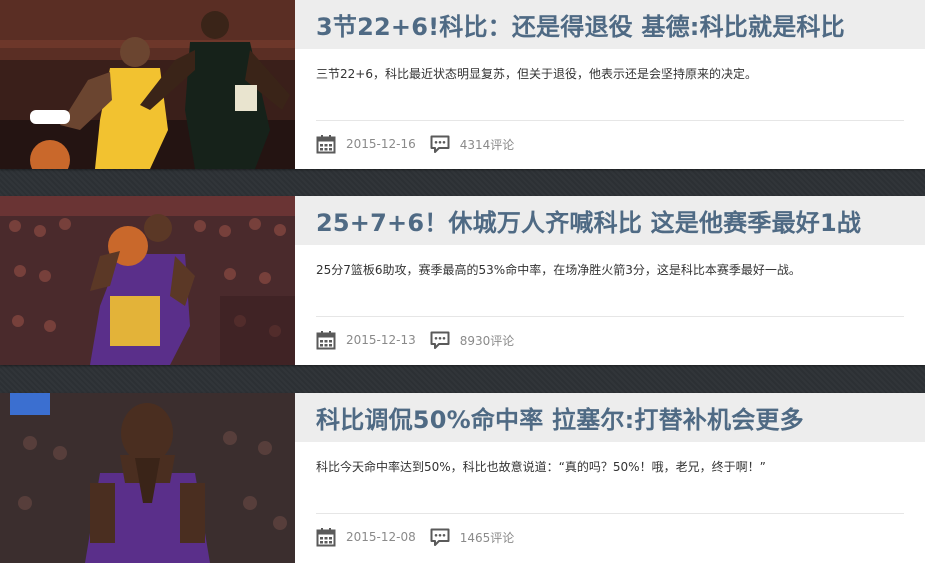 The height and width of the screenshot is (563, 925). I want to click on article-title-bar: 科比调侃50%命中率 拉塞尔:打替补机会更多, so click(610, 417).